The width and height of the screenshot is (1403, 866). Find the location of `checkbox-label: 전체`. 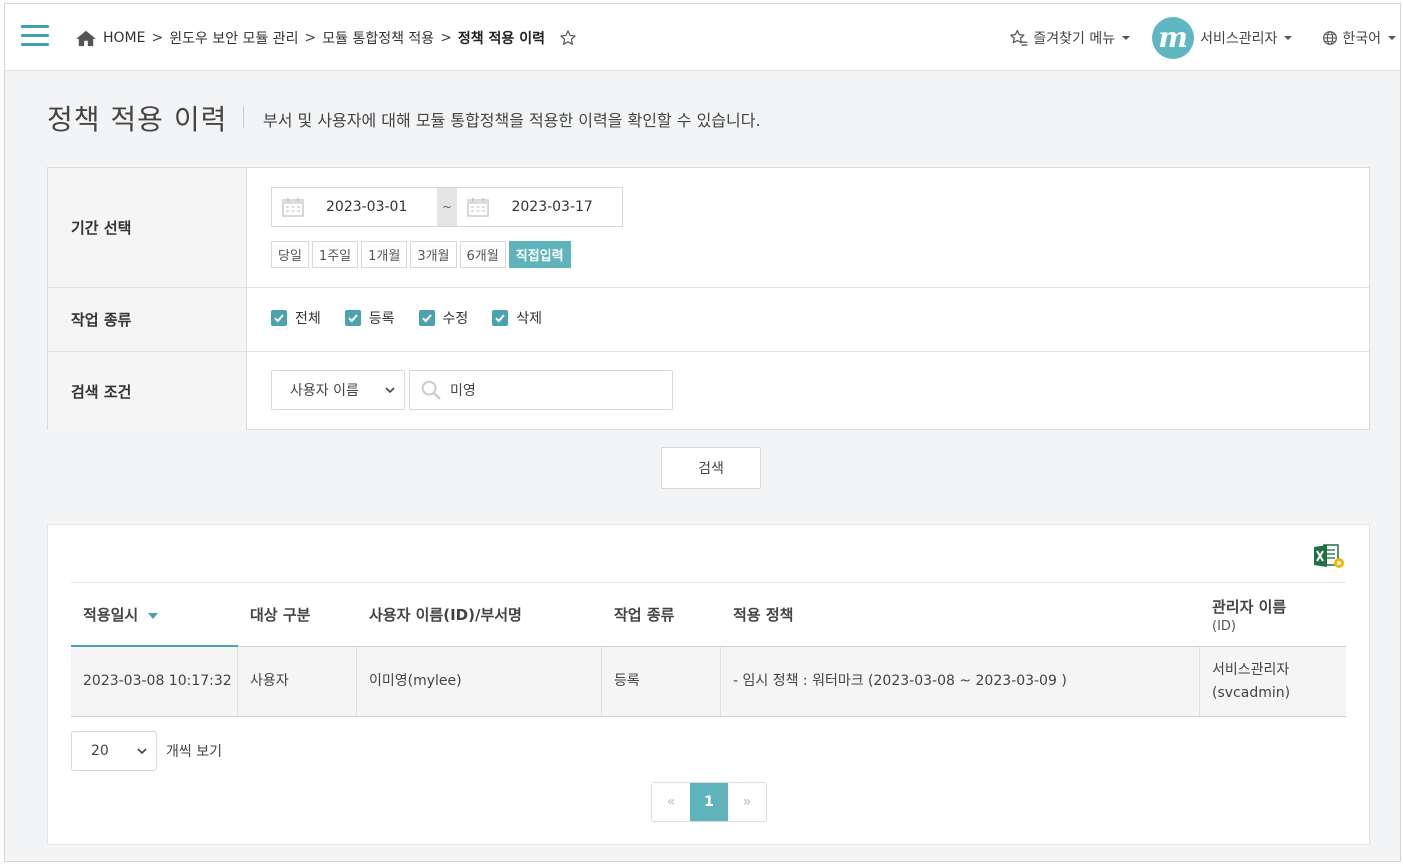

checkbox-label: 전체 is located at coordinates (308, 319).